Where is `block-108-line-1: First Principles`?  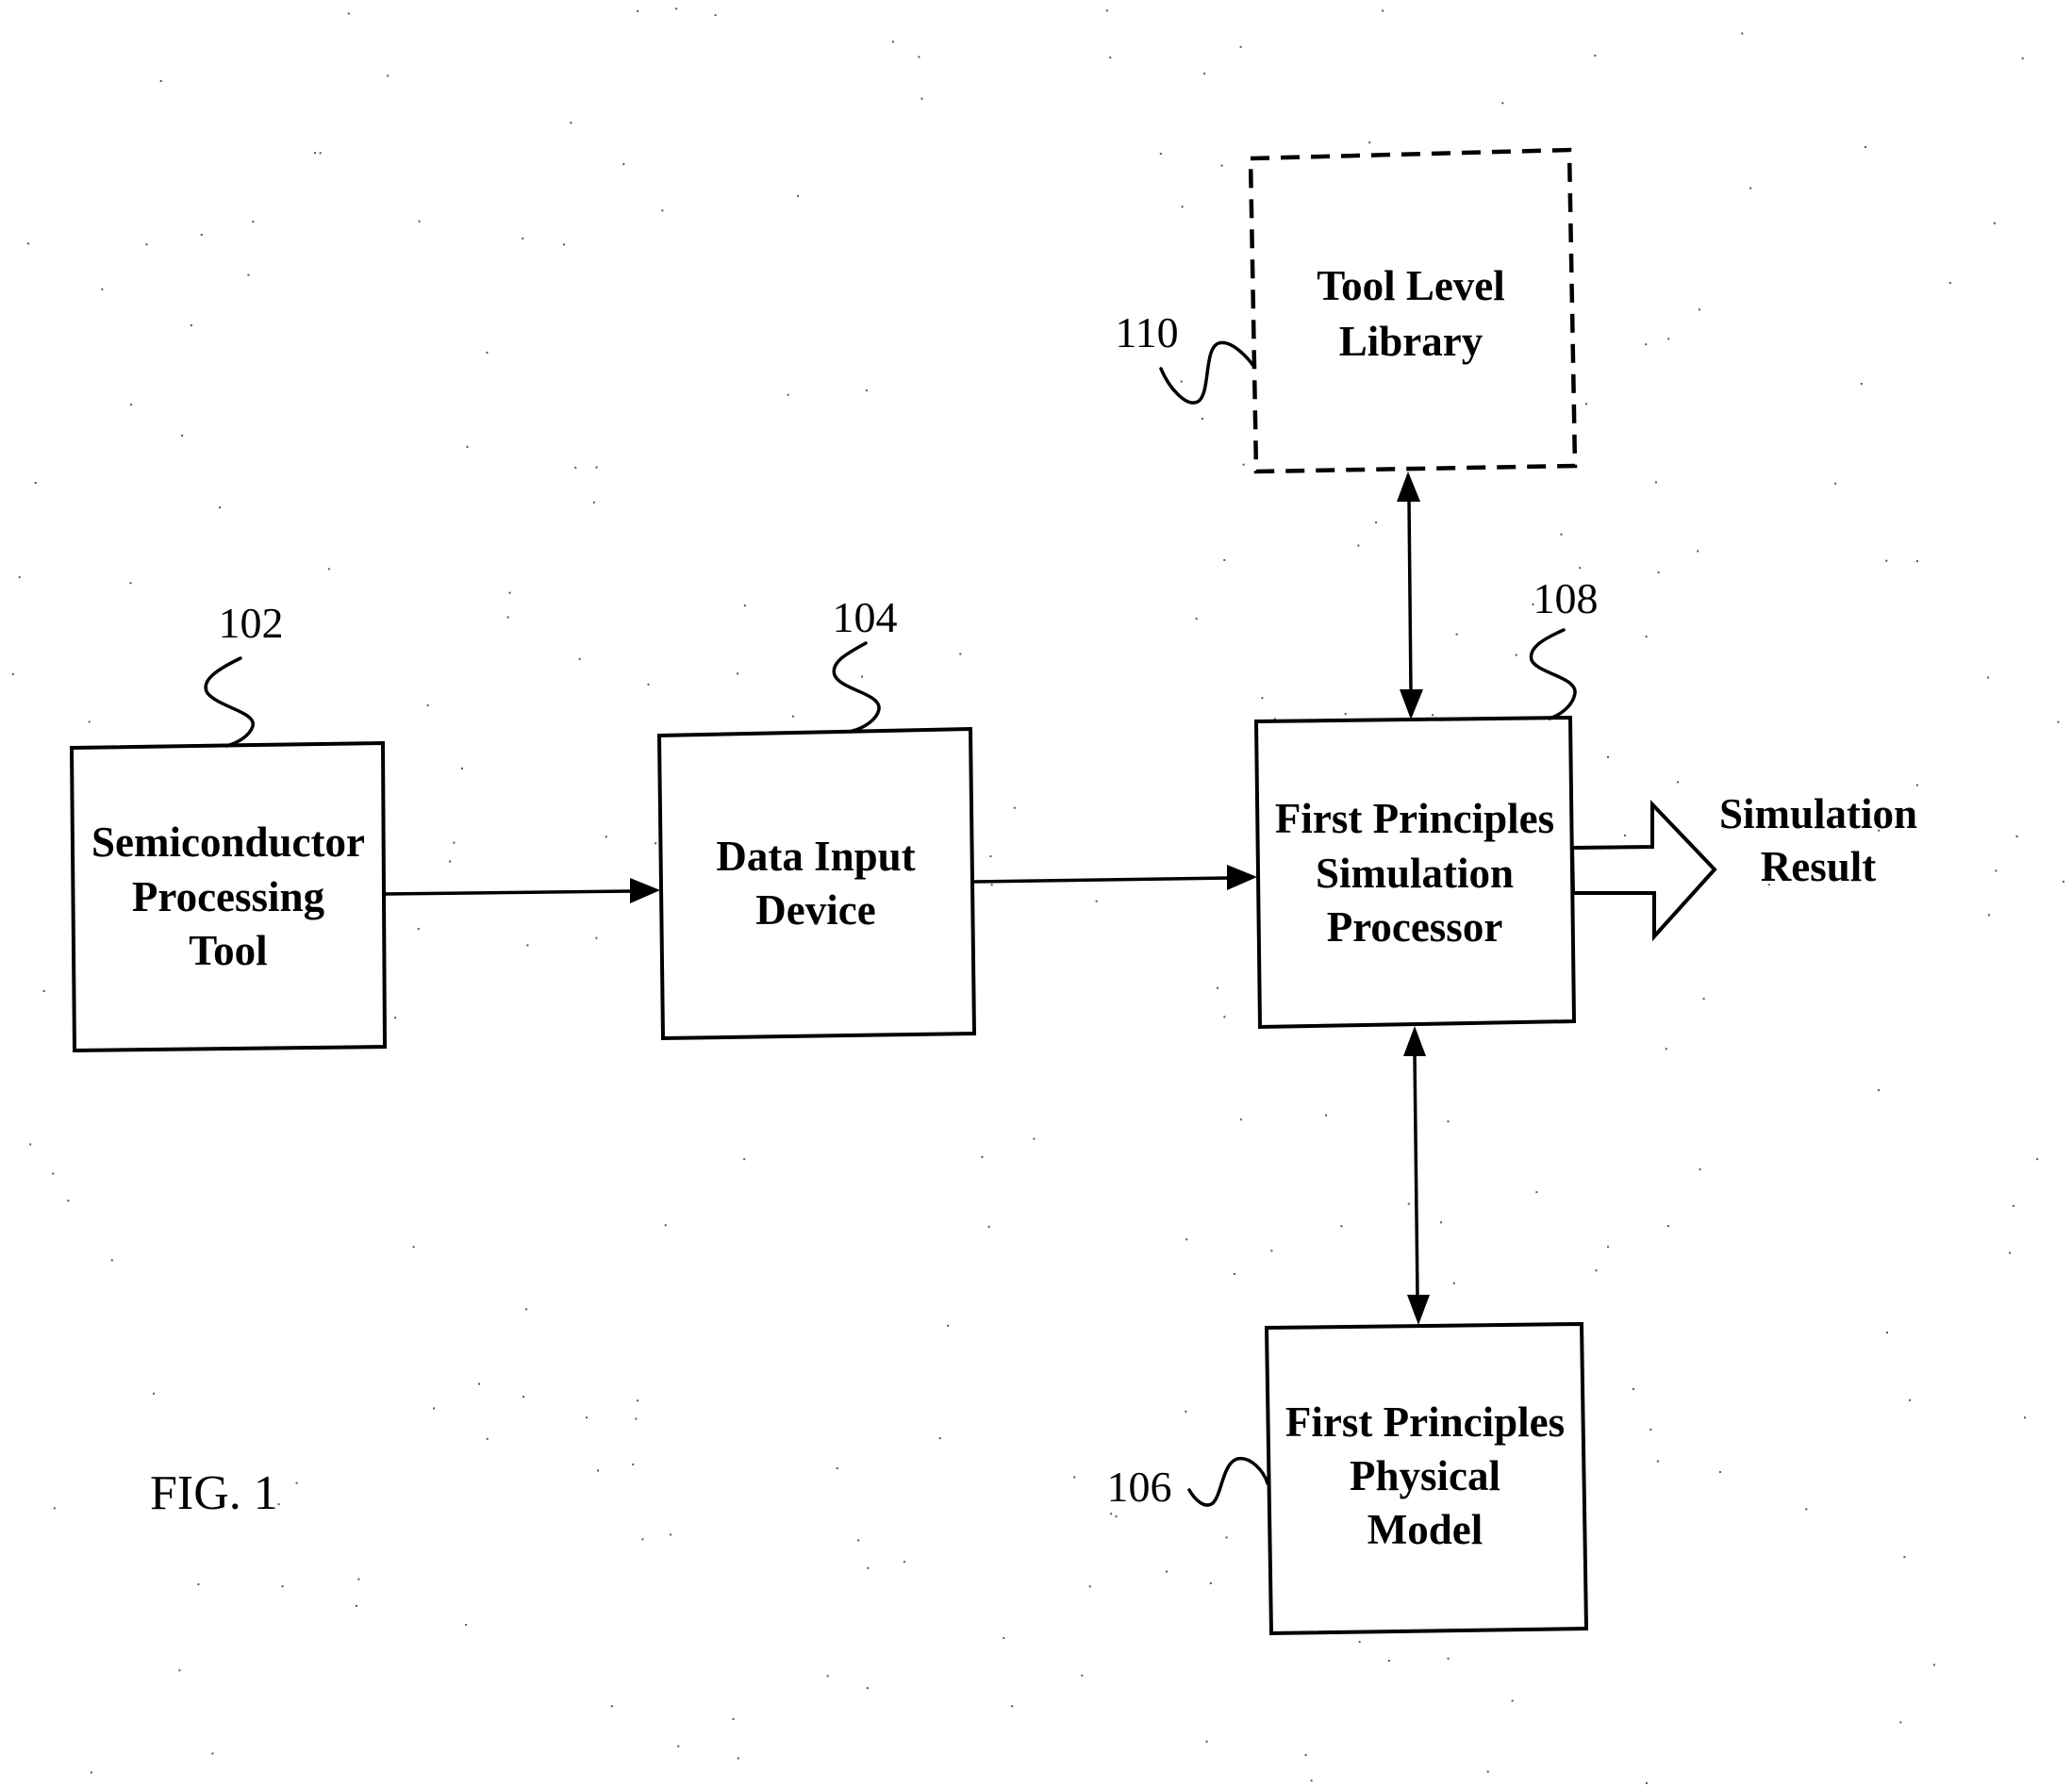 block-108-line-1: First Principles is located at coordinates (1414, 818).